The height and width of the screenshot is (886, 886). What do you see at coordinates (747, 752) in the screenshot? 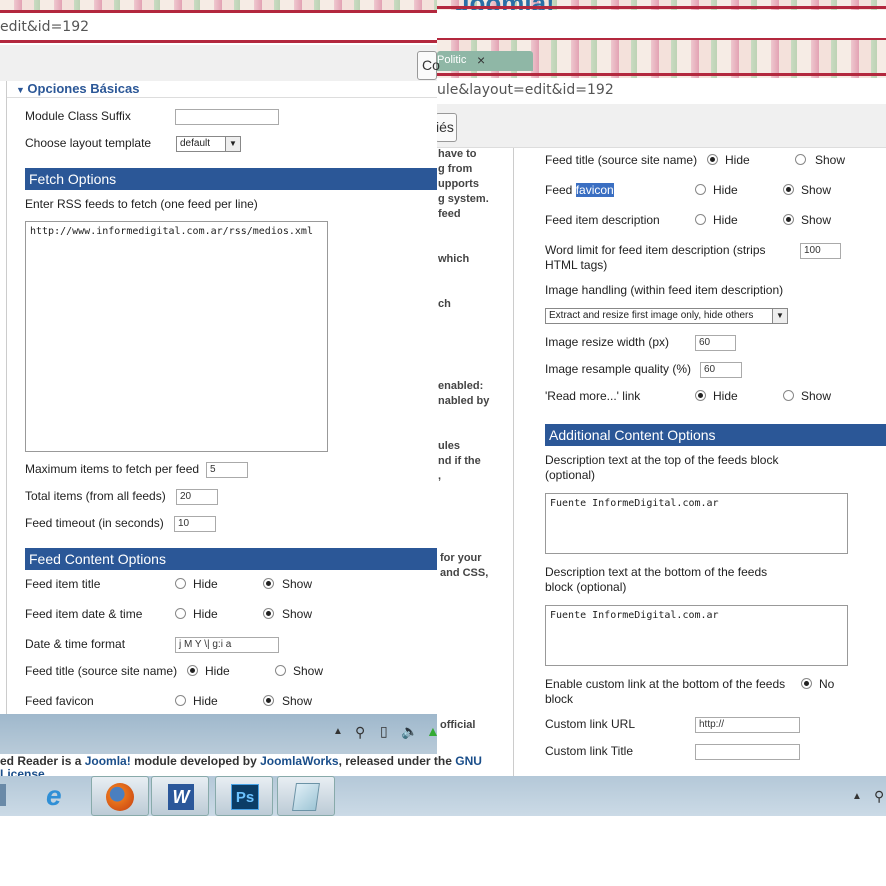
I see `custom-title-input` at bounding box center [747, 752].